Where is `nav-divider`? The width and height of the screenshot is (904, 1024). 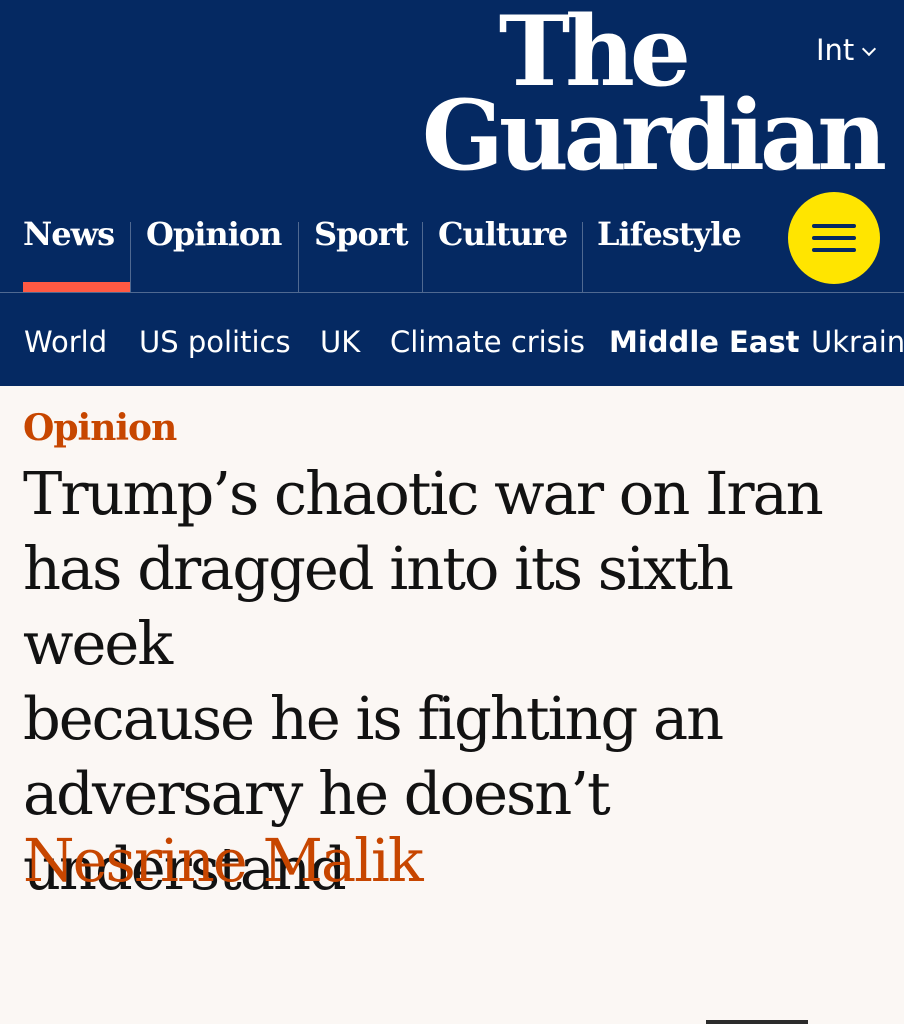
nav-divider is located at coordinates (452, 292).